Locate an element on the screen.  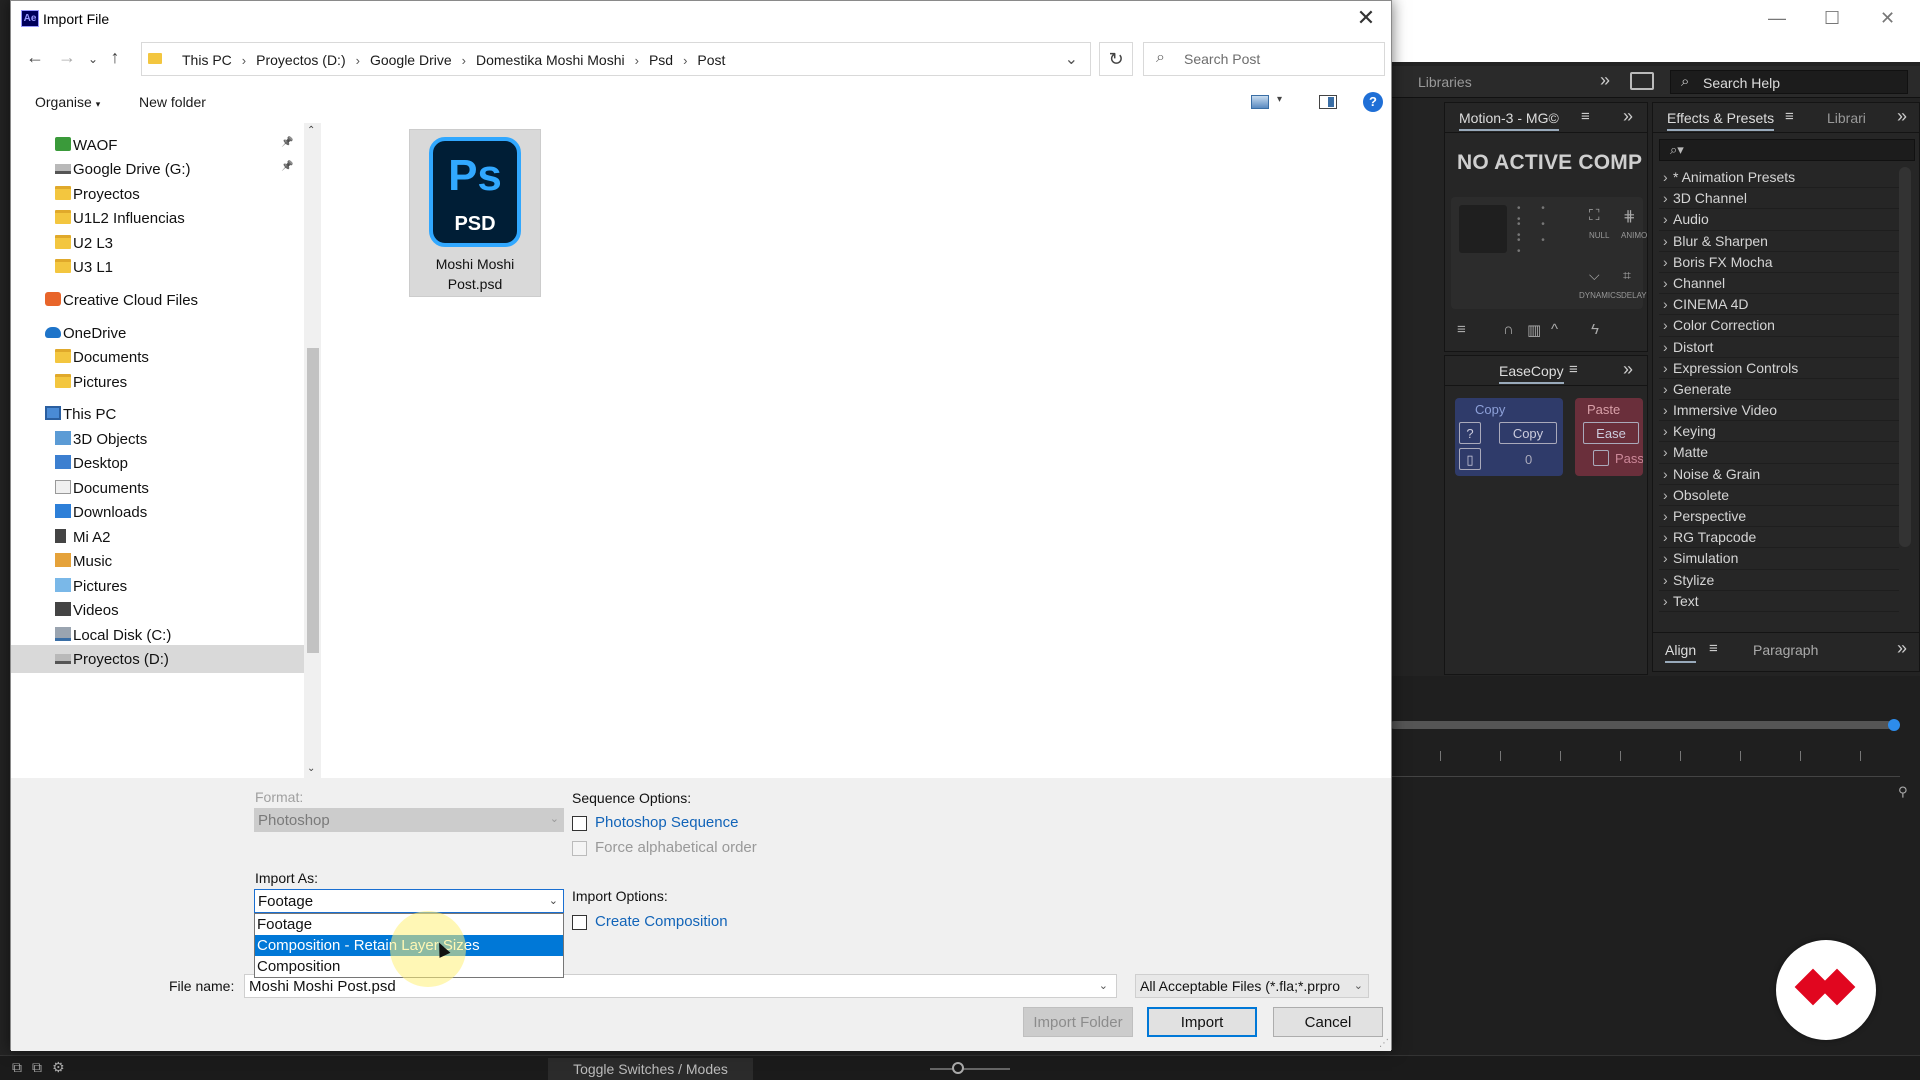
chevron-down-icon: ⌄ is located at coordinates (1103, 985).